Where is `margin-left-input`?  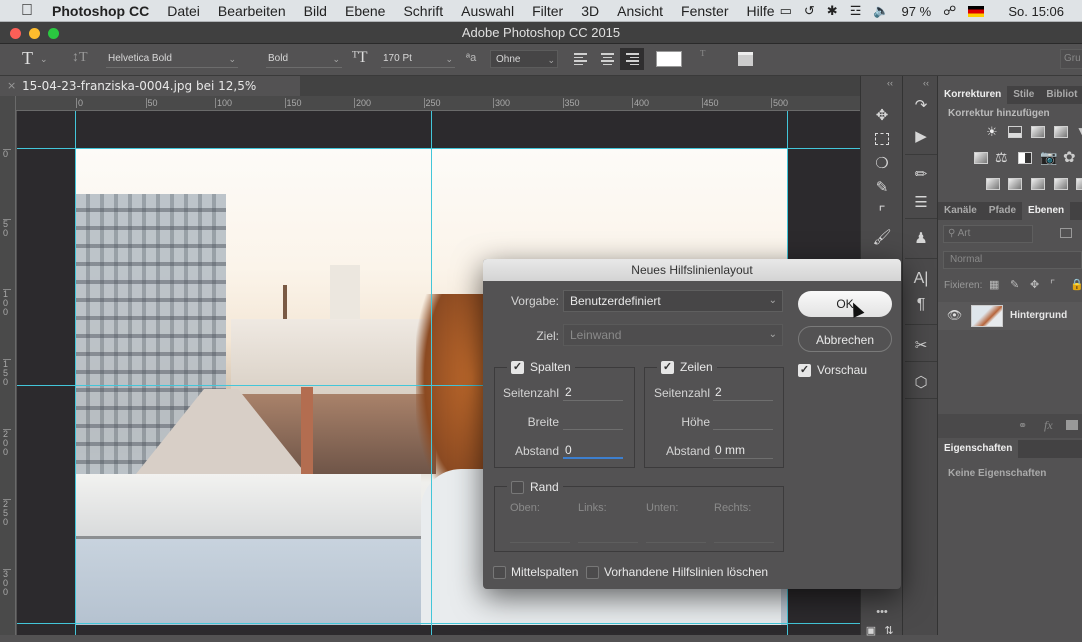 margin-left-input is located at coordinates (608, 534).